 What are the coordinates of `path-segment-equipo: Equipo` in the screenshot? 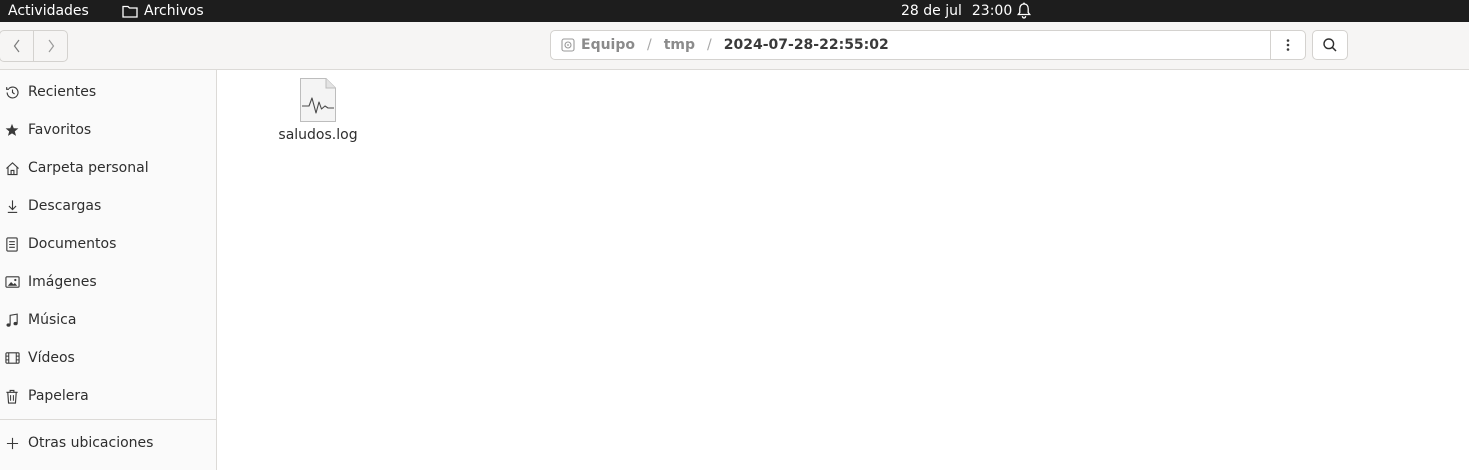 It's located at (608, 45).